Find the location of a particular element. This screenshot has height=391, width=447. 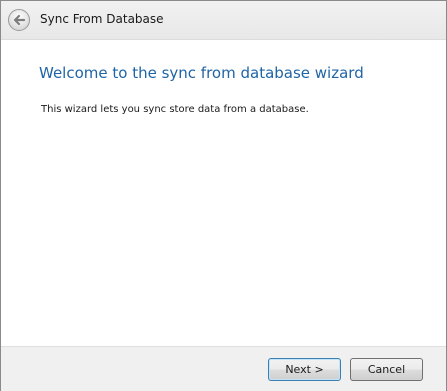

back-arrow-icon is located at coordinates (19, 20).